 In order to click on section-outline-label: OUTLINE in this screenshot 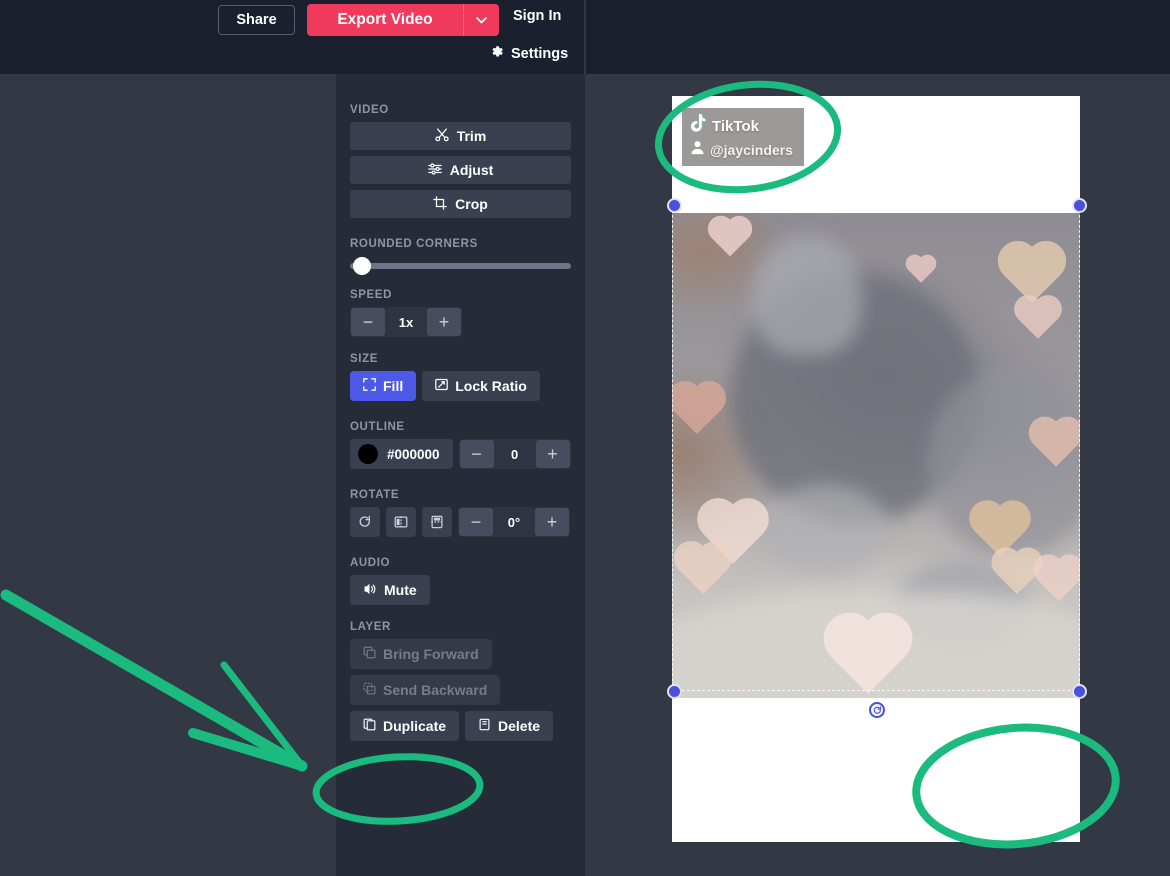, I will do `click(377, 427)`.